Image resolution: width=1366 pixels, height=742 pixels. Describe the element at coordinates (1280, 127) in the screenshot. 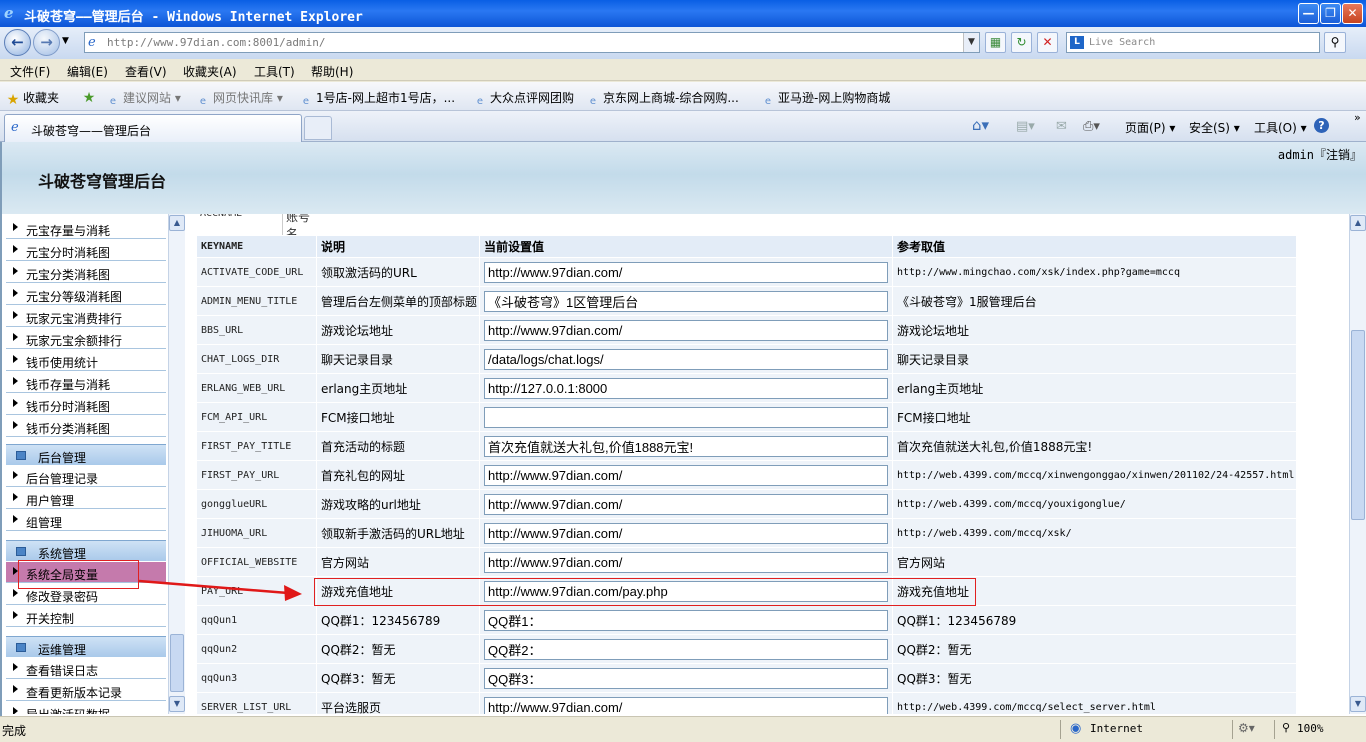

I see `tools-menu: 工具(O) ▾` at that location.